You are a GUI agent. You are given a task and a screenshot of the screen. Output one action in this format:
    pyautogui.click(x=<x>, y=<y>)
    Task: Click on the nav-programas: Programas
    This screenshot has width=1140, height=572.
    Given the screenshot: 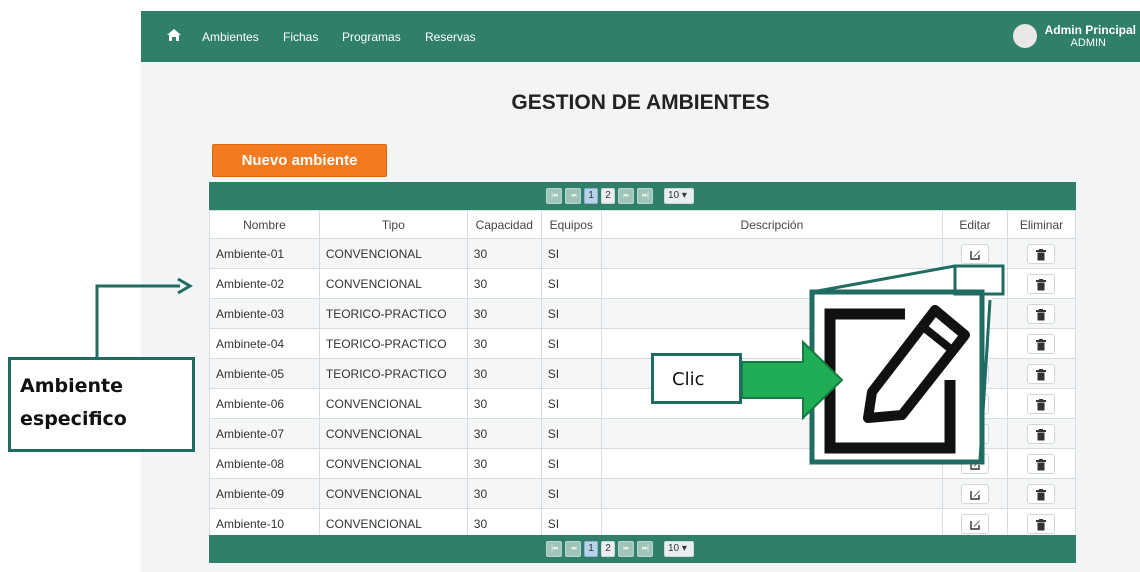 What is the action you would take?
    pyautogui.click(x=371, y=37)
    